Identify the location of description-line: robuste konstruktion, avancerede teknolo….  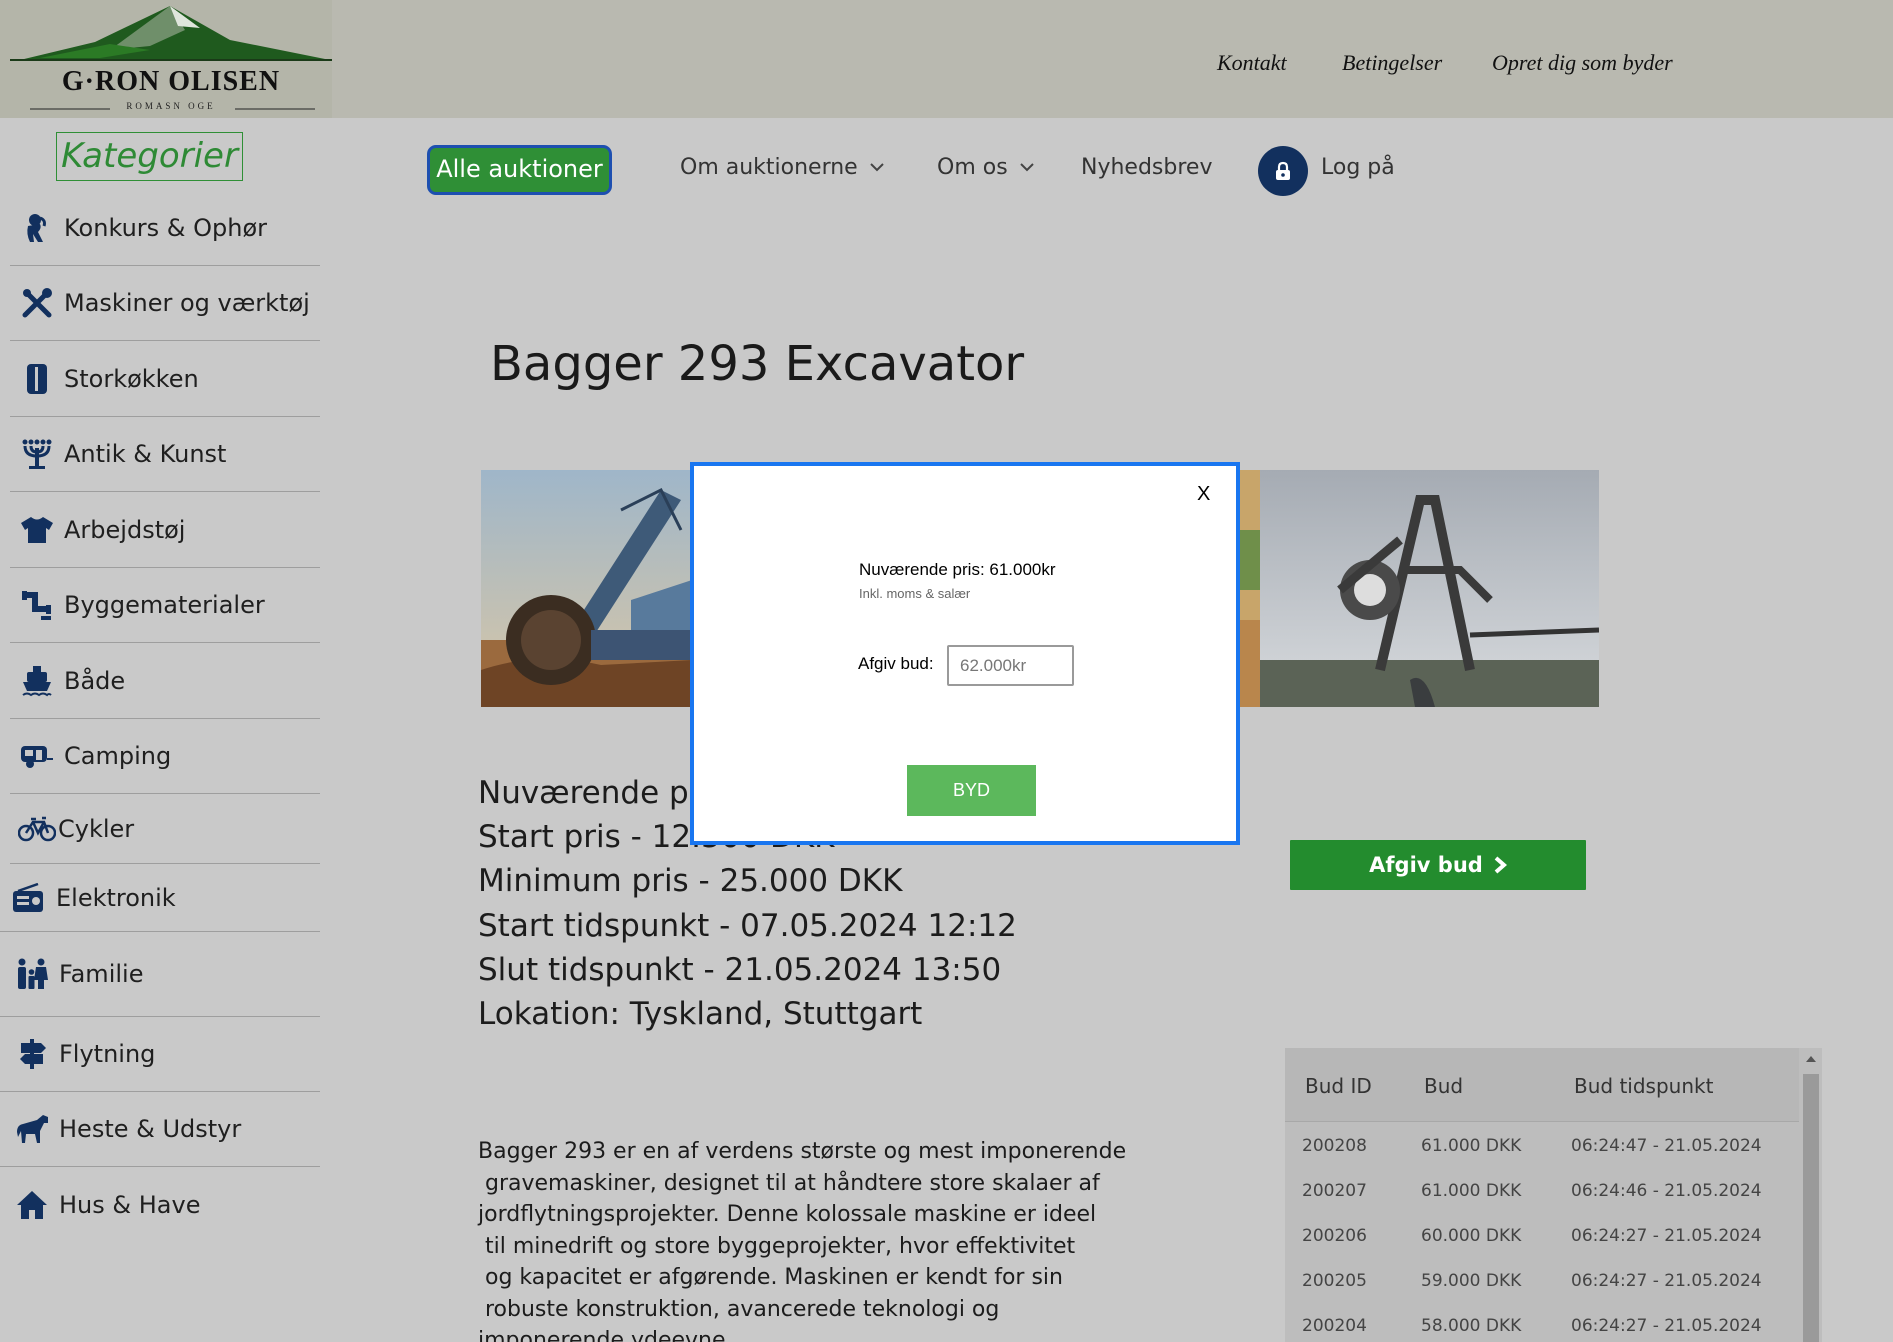
(739, 1309).